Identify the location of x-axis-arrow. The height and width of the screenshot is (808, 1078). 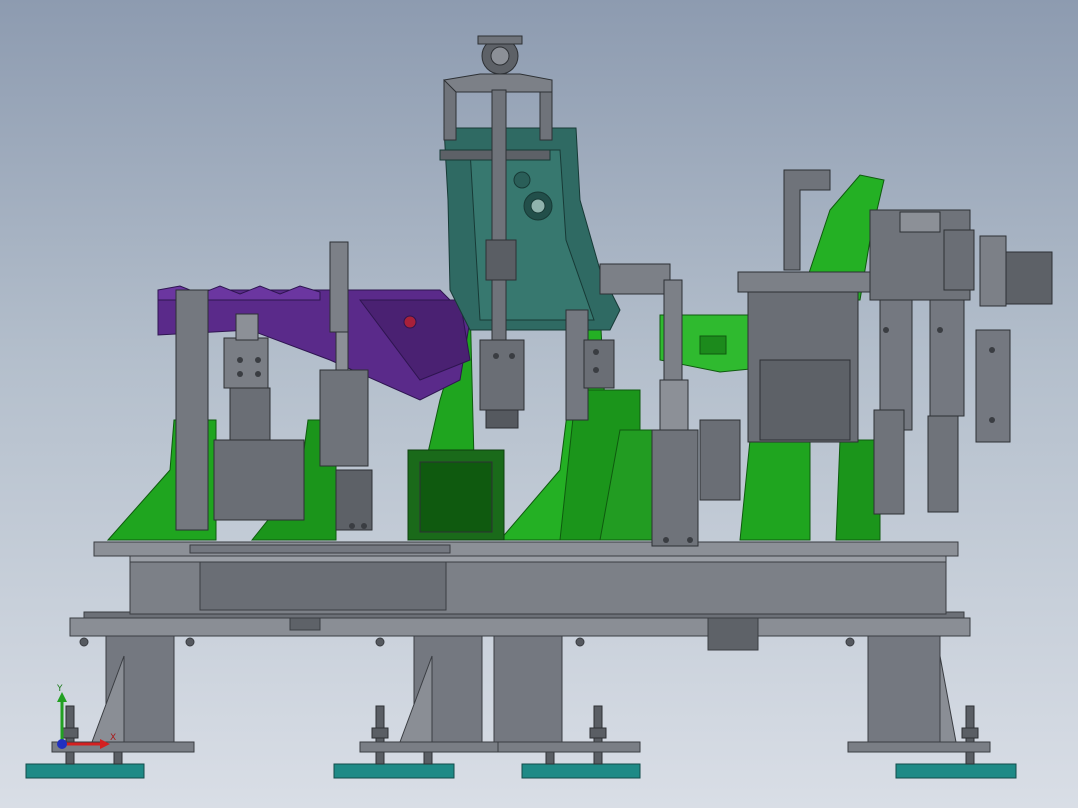
(105, 744).